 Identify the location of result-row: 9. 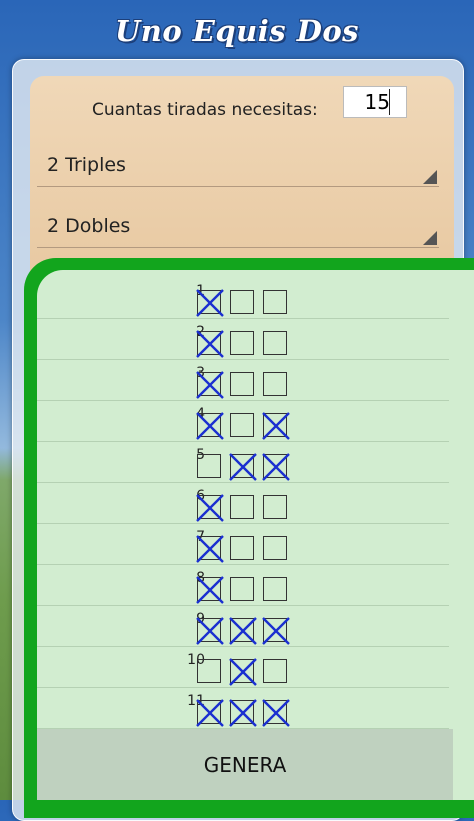
(243, 626).